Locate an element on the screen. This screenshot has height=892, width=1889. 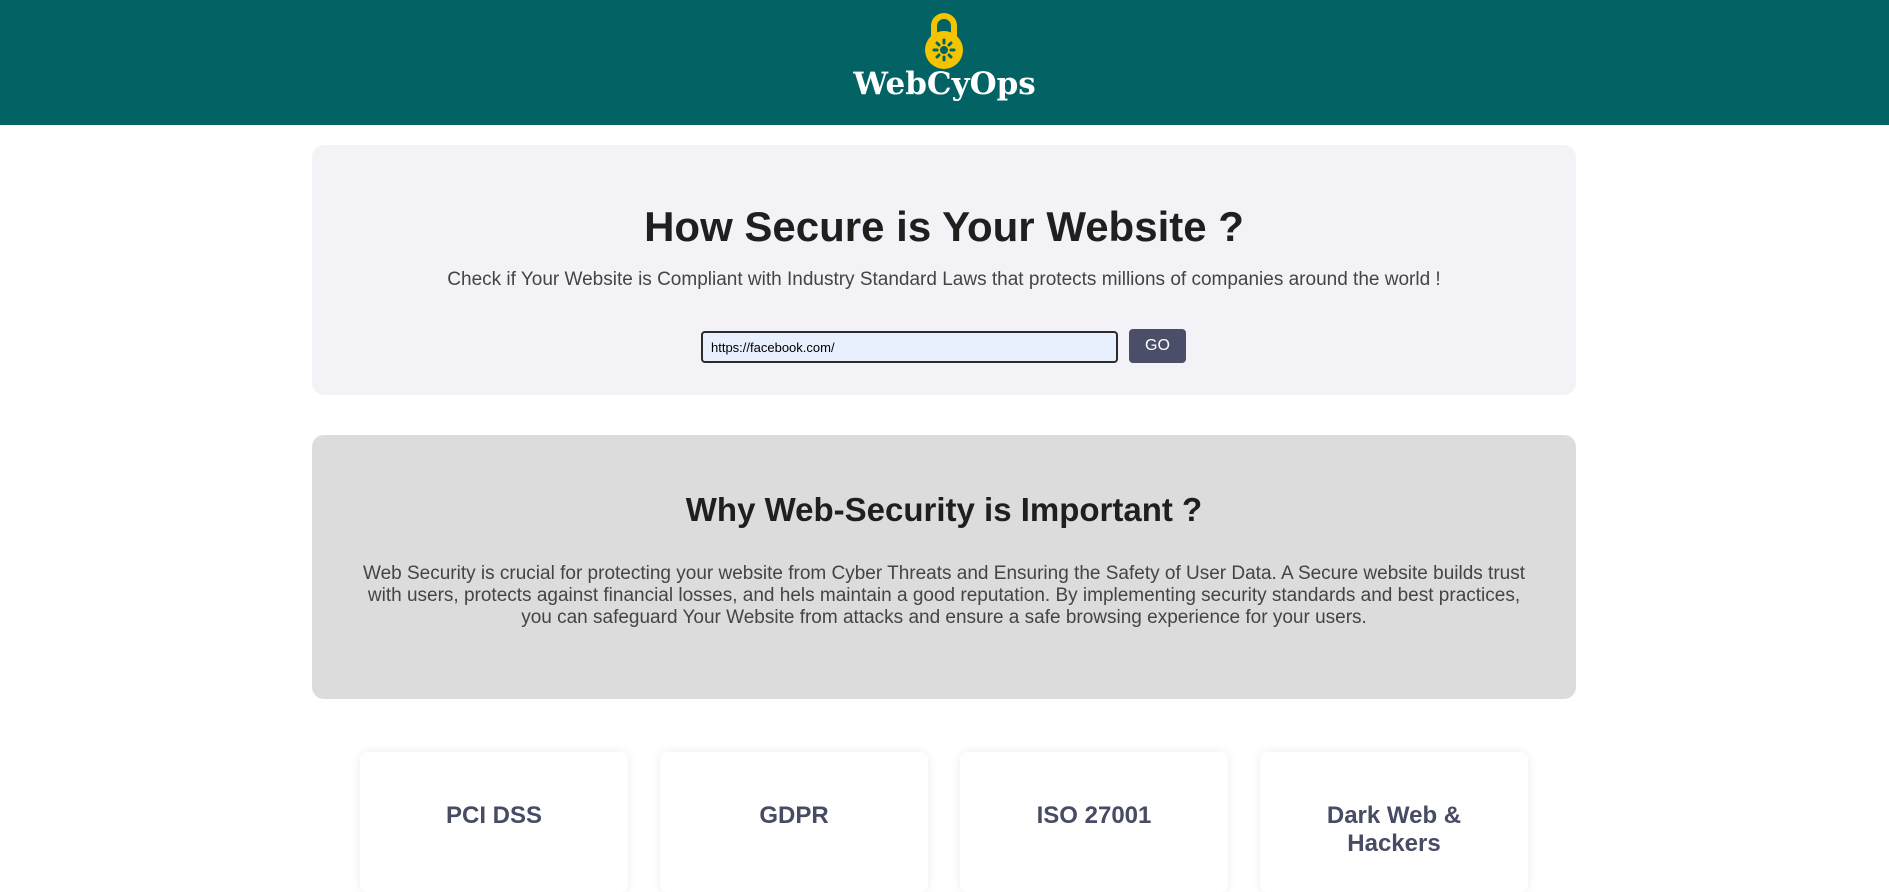
hero-title: How Secure is Your Website ? is located at coordinates (944, 226).